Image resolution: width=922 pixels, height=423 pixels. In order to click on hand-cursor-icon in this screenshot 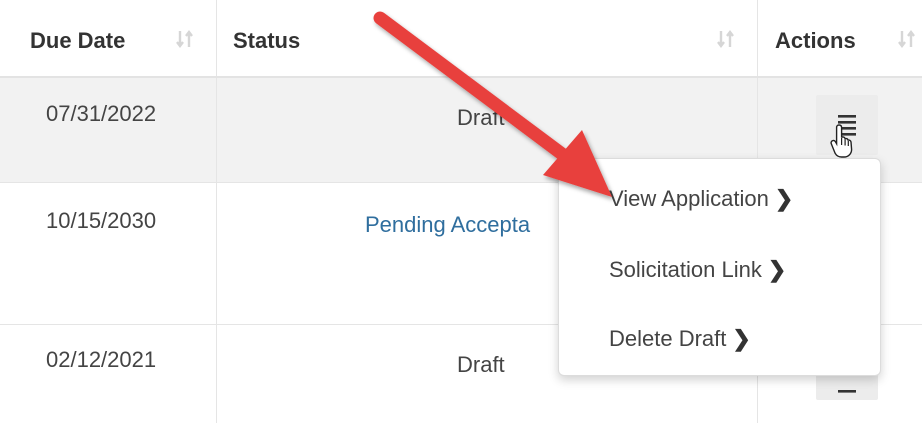, I will do `click(841, 141)`.